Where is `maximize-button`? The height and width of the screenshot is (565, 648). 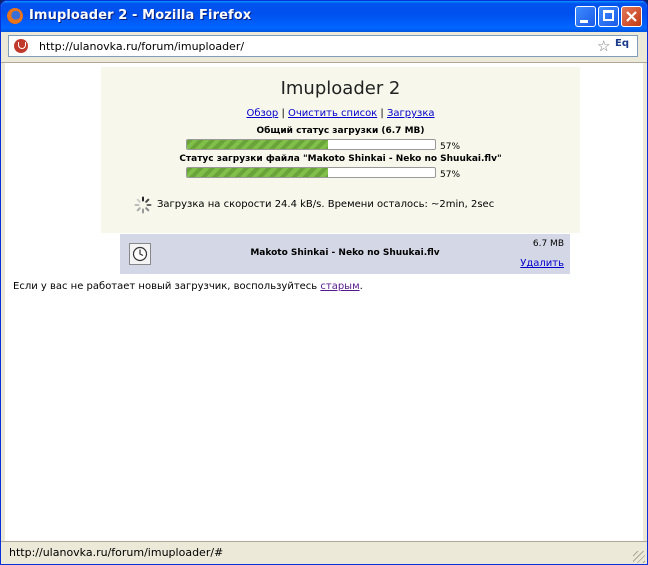
maximize-button is located at coordinates (608, 16).